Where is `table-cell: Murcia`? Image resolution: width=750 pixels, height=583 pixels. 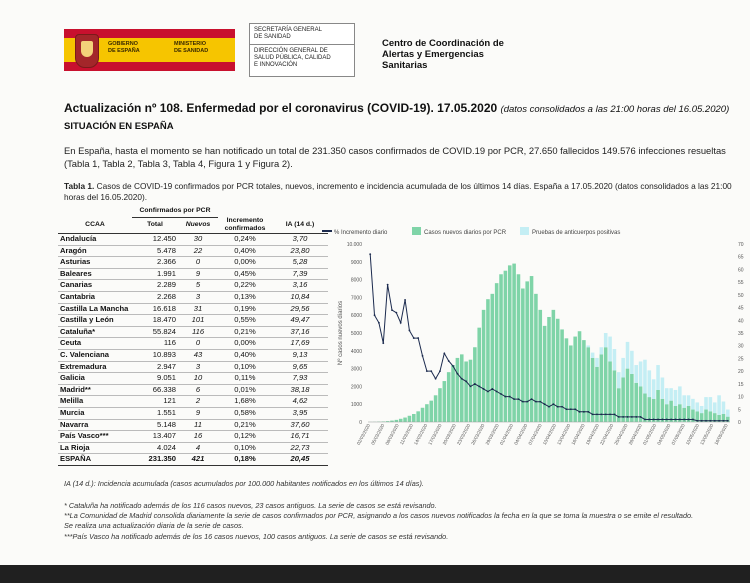 table-cell: Murcia is located at coordinates (95, 413).